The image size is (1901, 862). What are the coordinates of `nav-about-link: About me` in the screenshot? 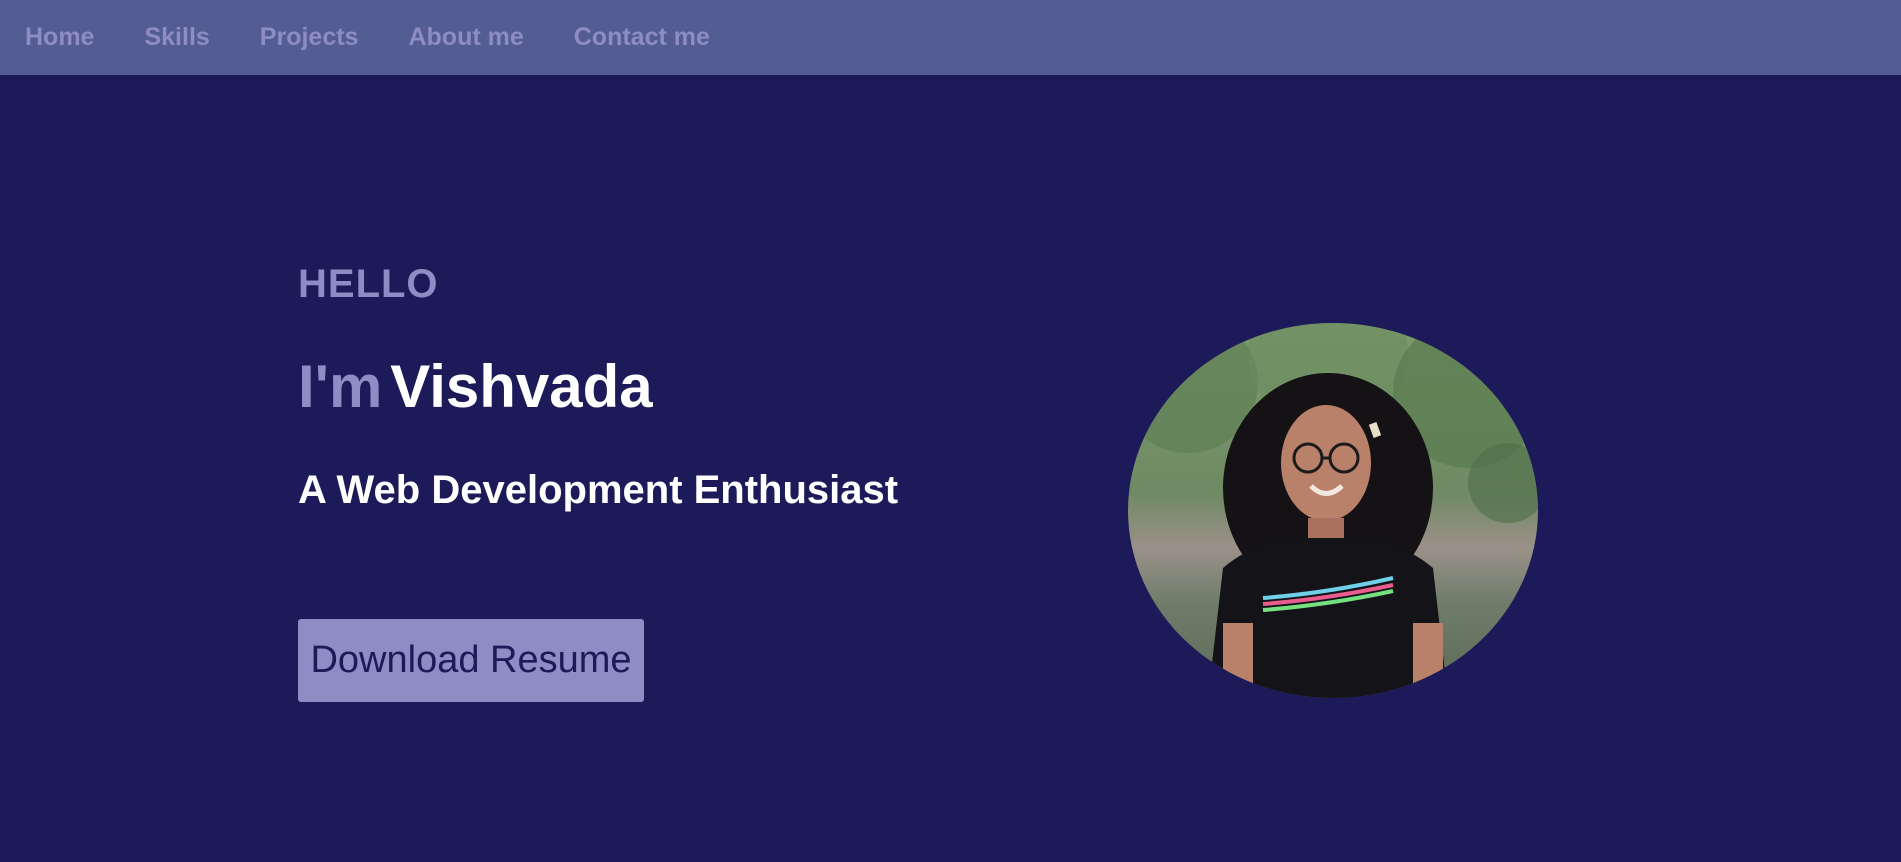 It's located at (465, 37).